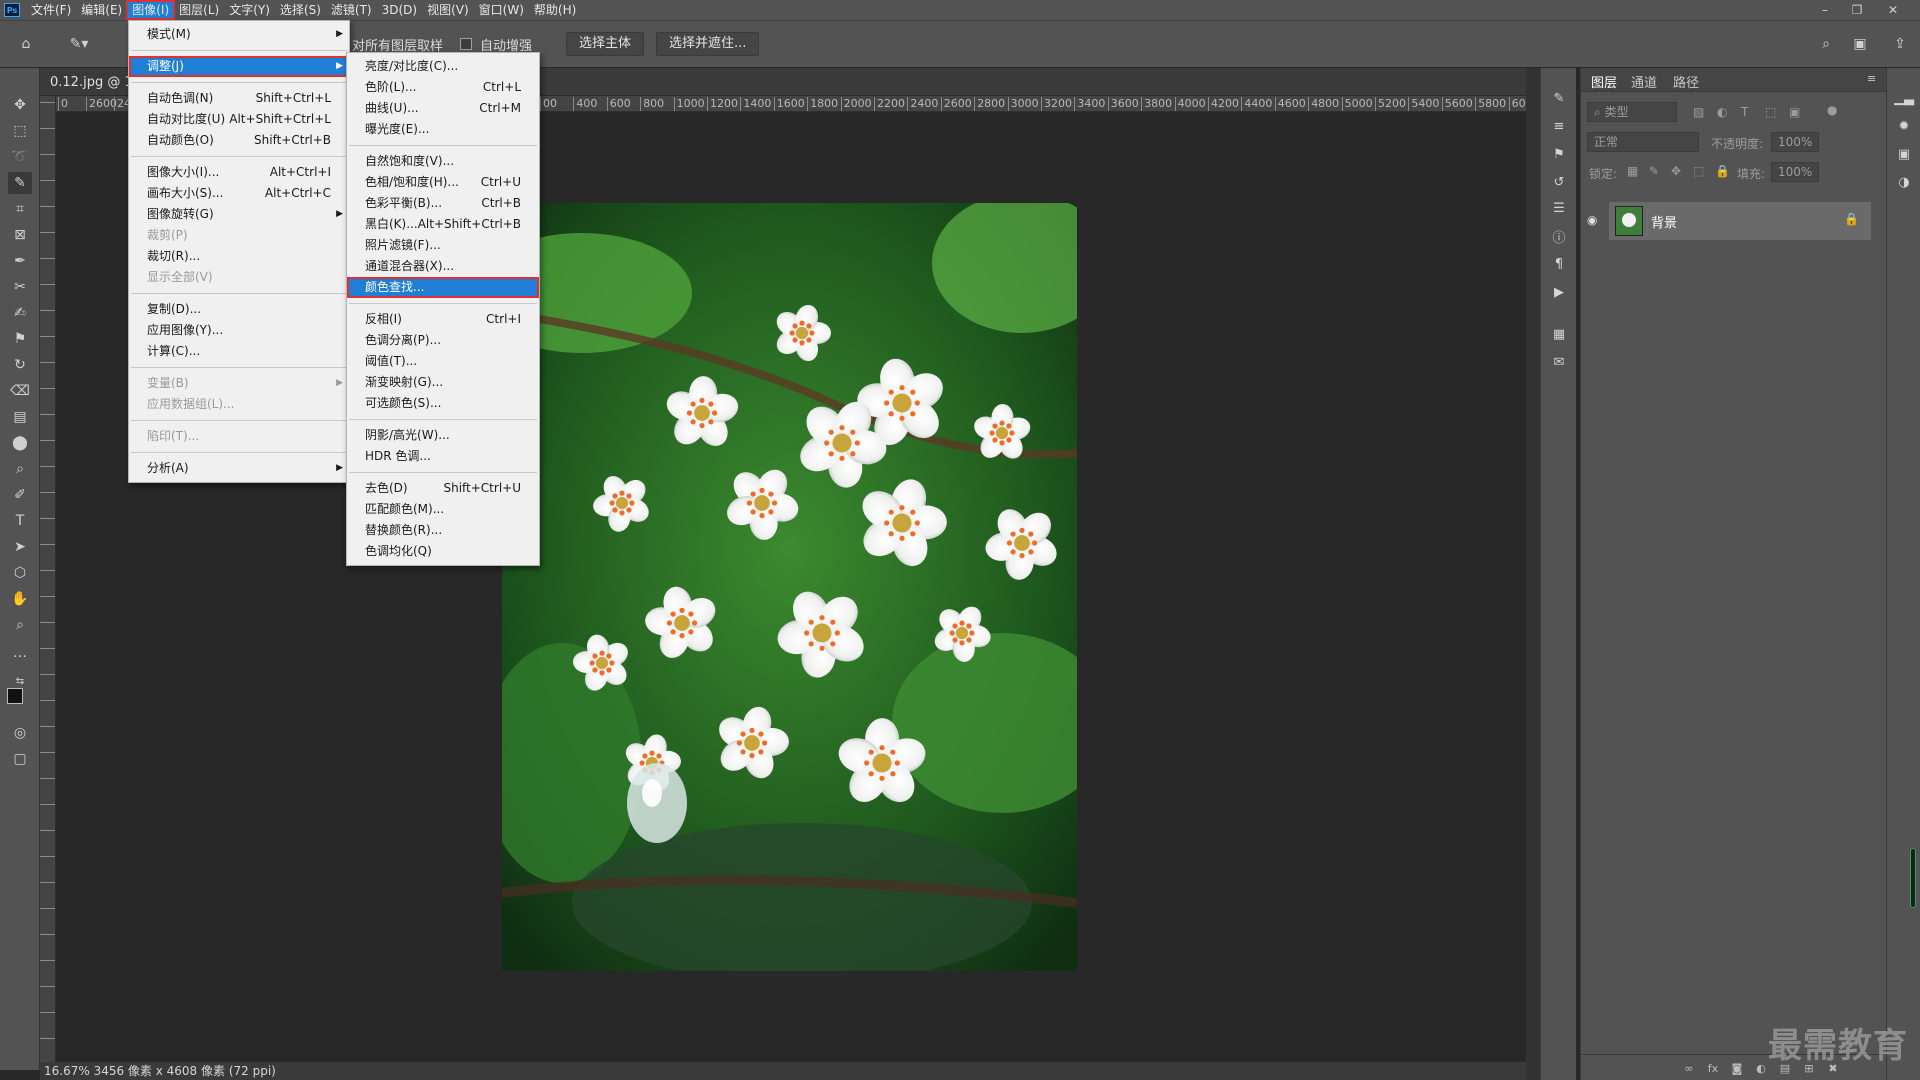 The width and height of the screenshot is (1920, 1080). What do you see at coordinates (1722, 112) in the screenshot?
I see `filter-adjustment-icon: ◐` at bounding box center [1722, 112].